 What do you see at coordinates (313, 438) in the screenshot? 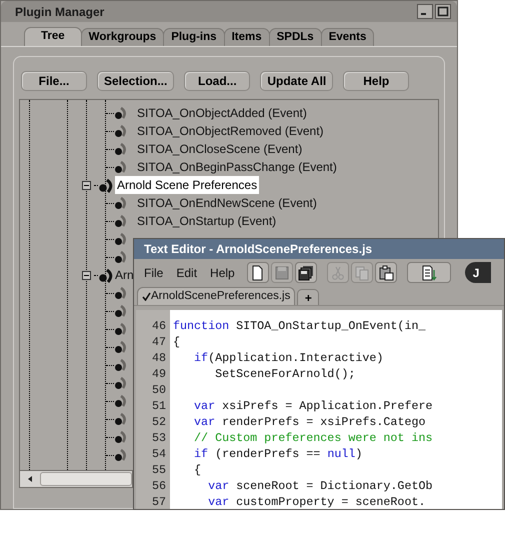
I see `code-line: // Custom preferences were not ins` at bounding box center [313, 438].